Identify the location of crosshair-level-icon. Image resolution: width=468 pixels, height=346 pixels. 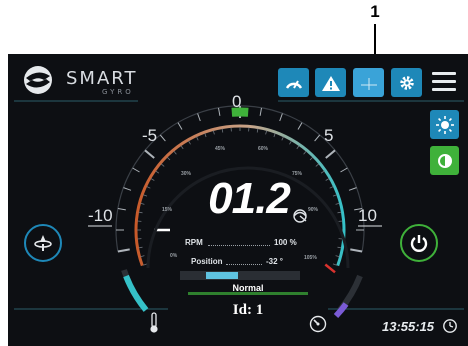
(368, 83).